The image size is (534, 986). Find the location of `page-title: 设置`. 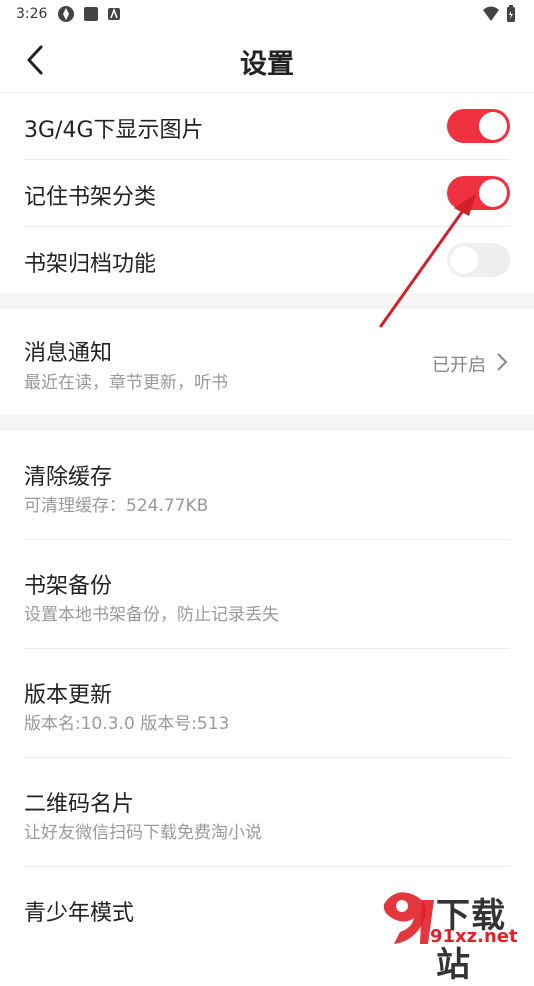

page-title: 设置 is located at coordinates (267, 64).